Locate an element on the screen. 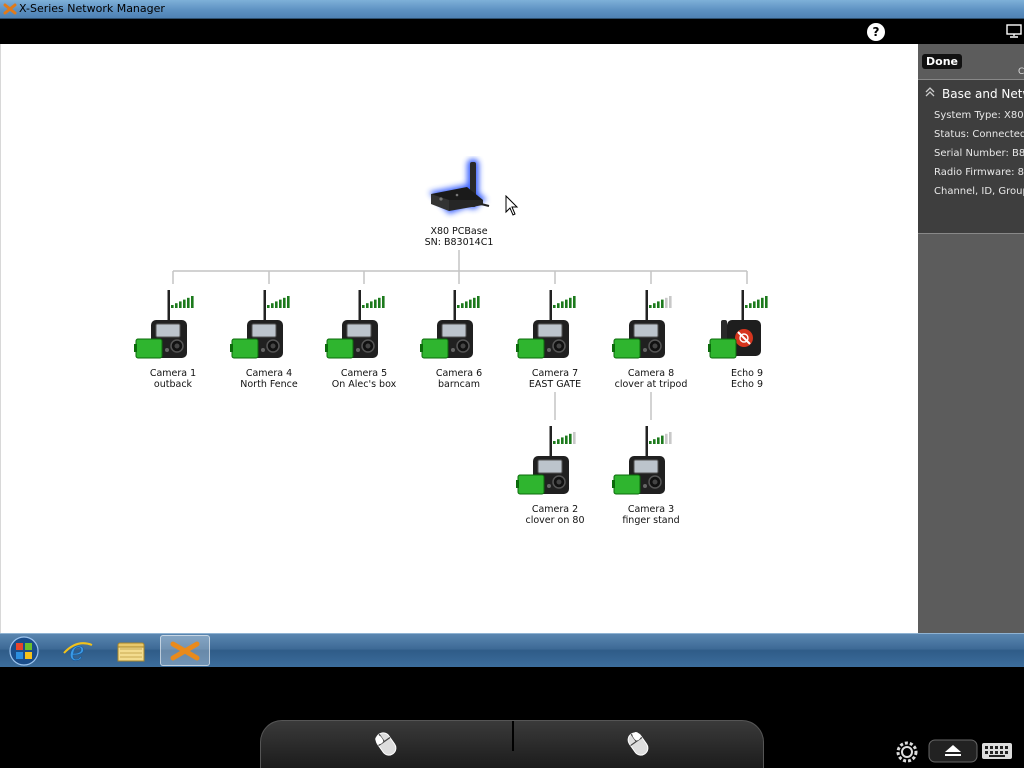 This screenshot has width=1024, height=768. device-name: Echo 9 is located at coordinates (747, 373).